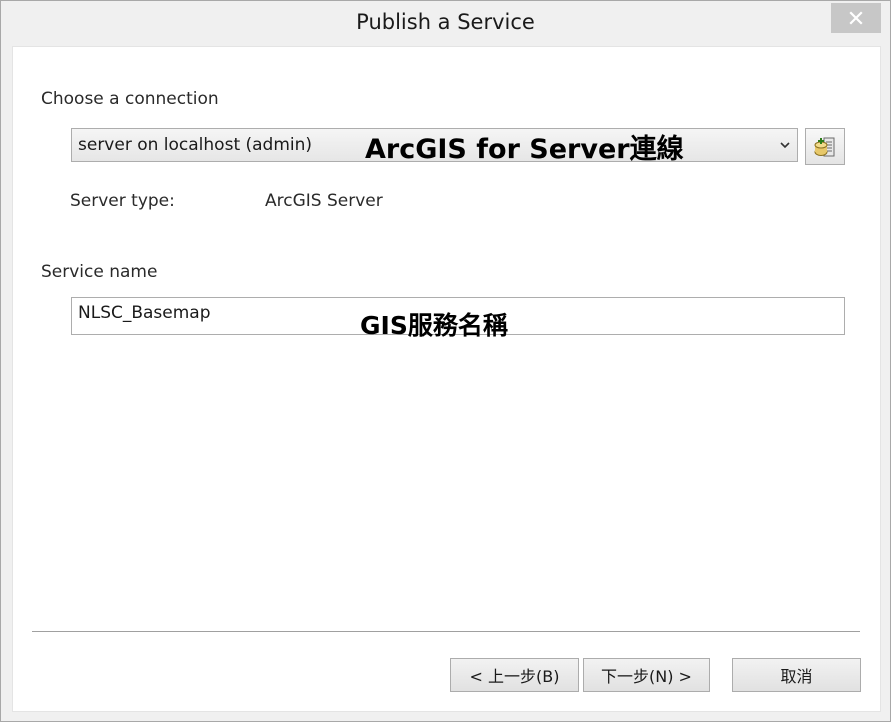  I want to click on choose-connection-label: Choose a connection, so click(130, 99).